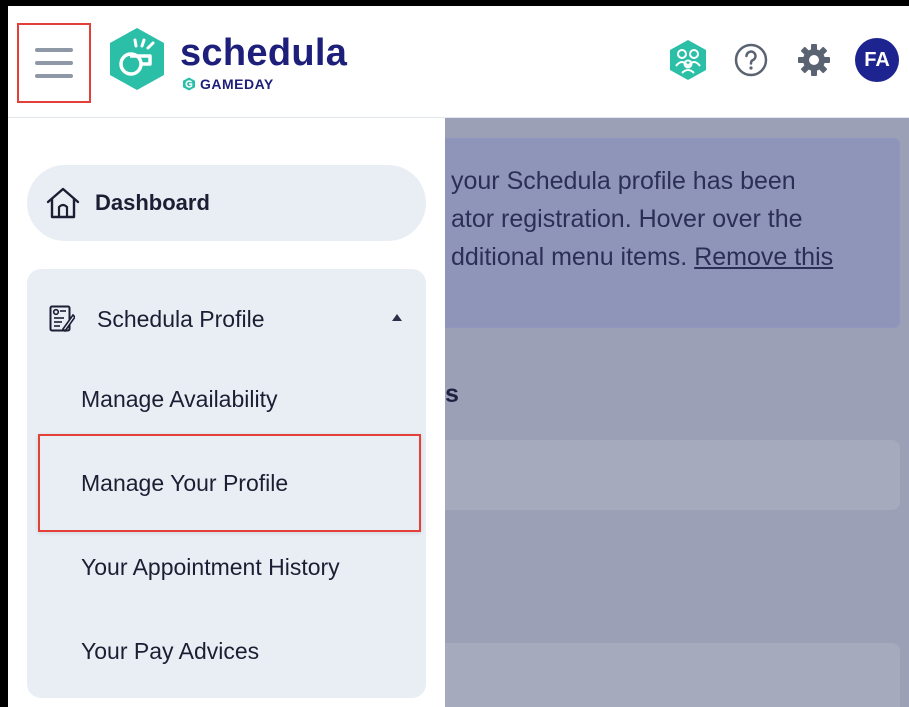  I want to click on brand-subtitle: GAMEDAY, so click(228, 84).